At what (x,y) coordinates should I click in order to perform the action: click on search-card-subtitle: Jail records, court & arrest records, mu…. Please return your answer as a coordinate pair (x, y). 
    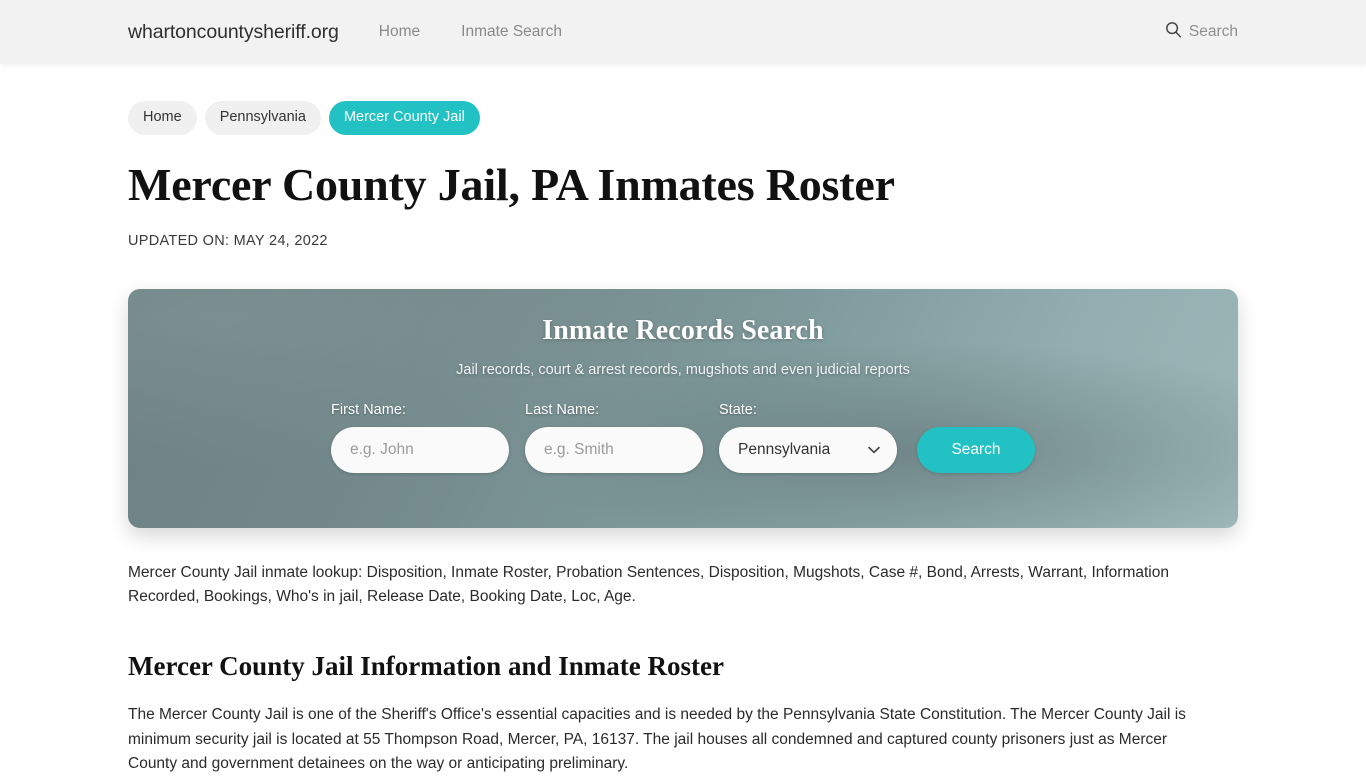
    Looking at the image, I should click on (683, 369).